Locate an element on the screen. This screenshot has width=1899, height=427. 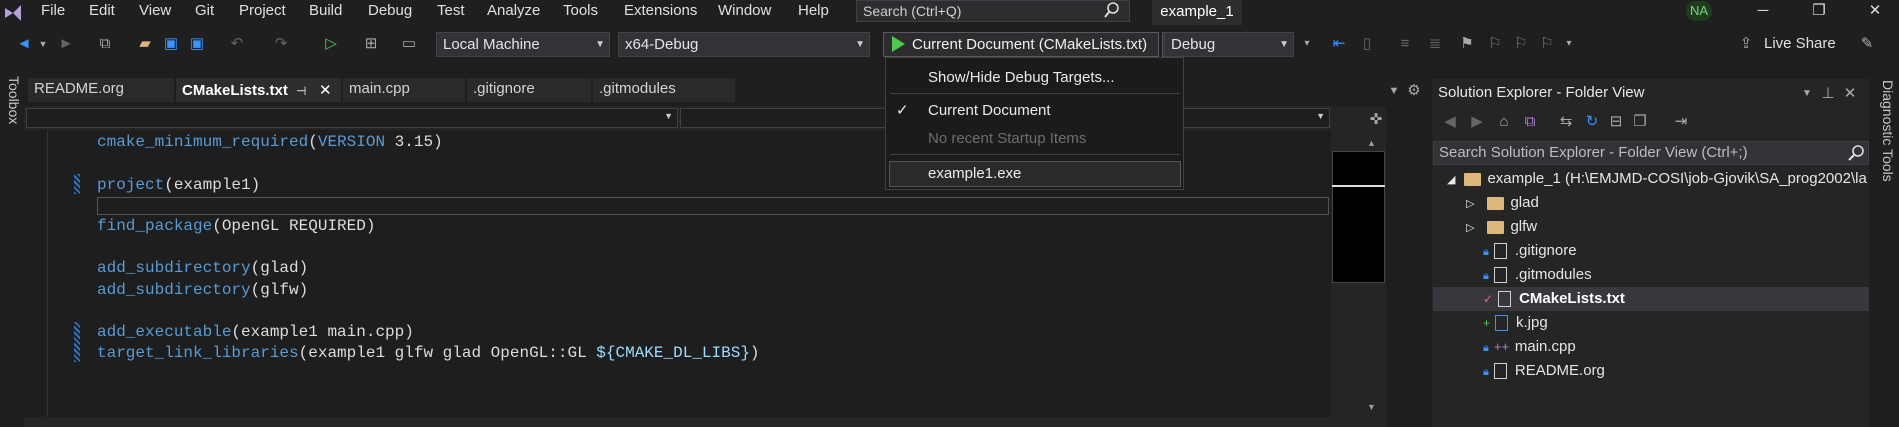
lock-icon: 🔒︎ is located at coordinates (1486, 348).